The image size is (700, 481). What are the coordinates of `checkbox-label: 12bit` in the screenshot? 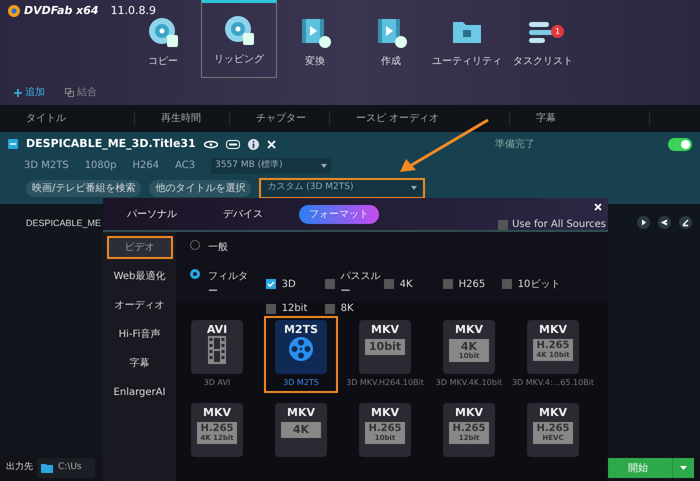 It's located at (295, 309).